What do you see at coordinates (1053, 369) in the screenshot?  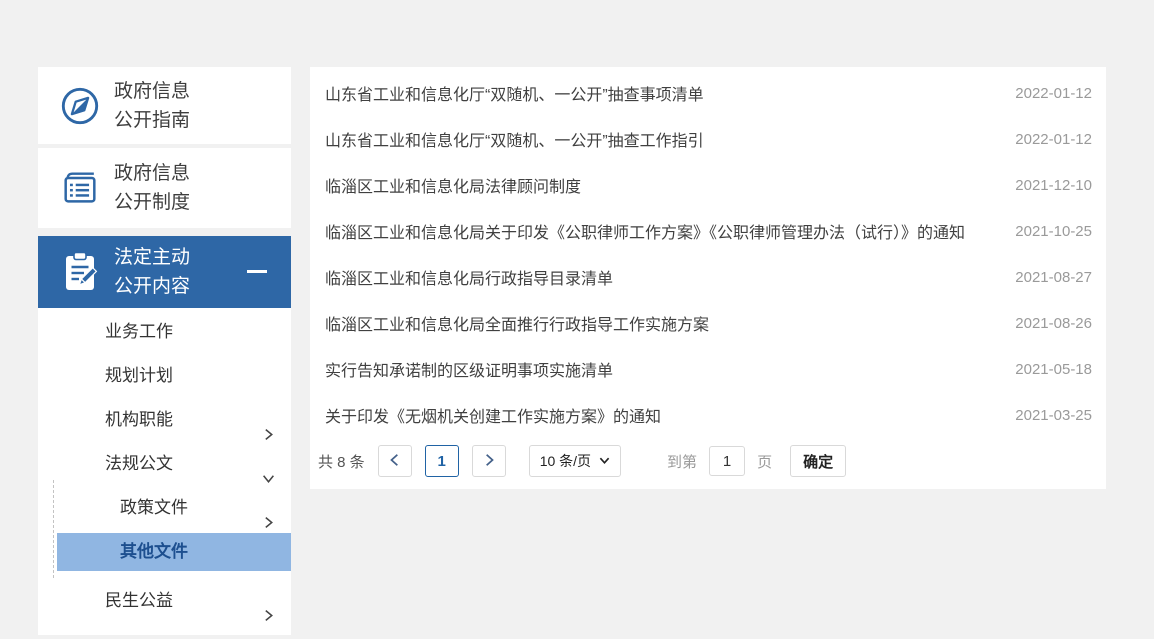 I see `document-date: 2021-05-18` at bounding box center [1053, 369].